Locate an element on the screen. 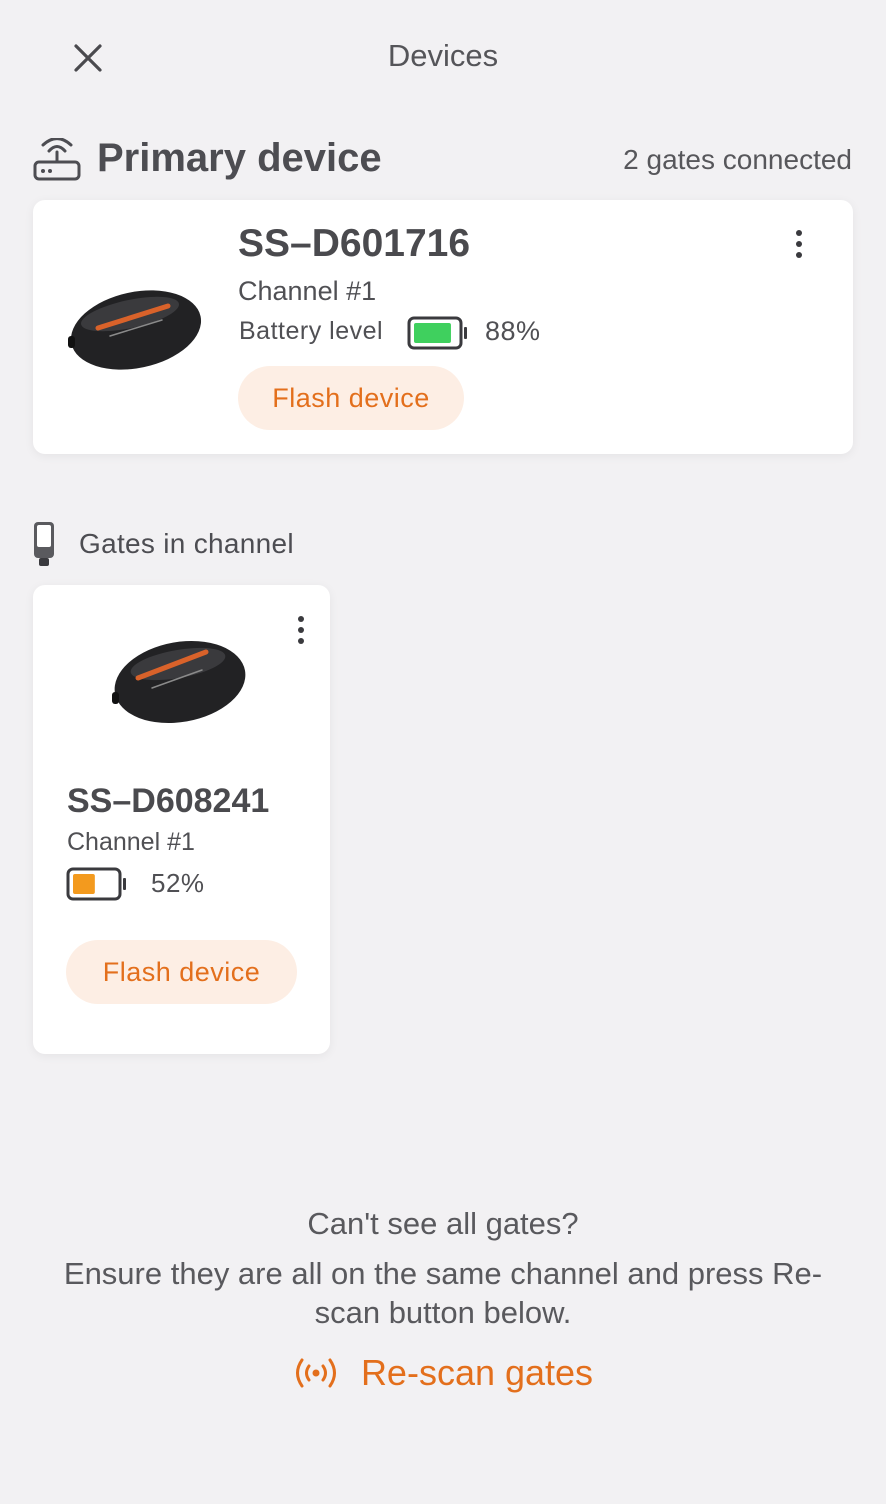 Image resolution: width=886 pixels, height=1504 pixels. gate-battery-percent: 52% is located at coordinates (178, 883).